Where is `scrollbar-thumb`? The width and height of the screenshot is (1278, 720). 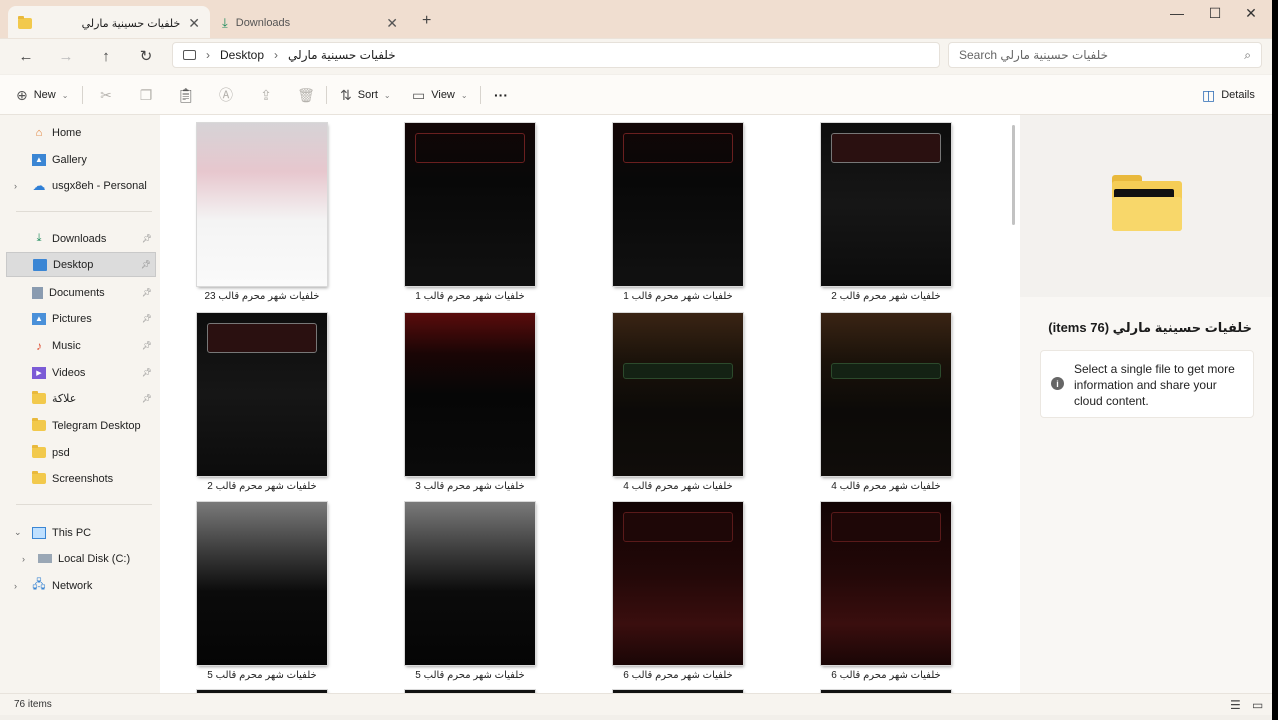 scrollbar-thumb is located at coordinates (1013, 175).